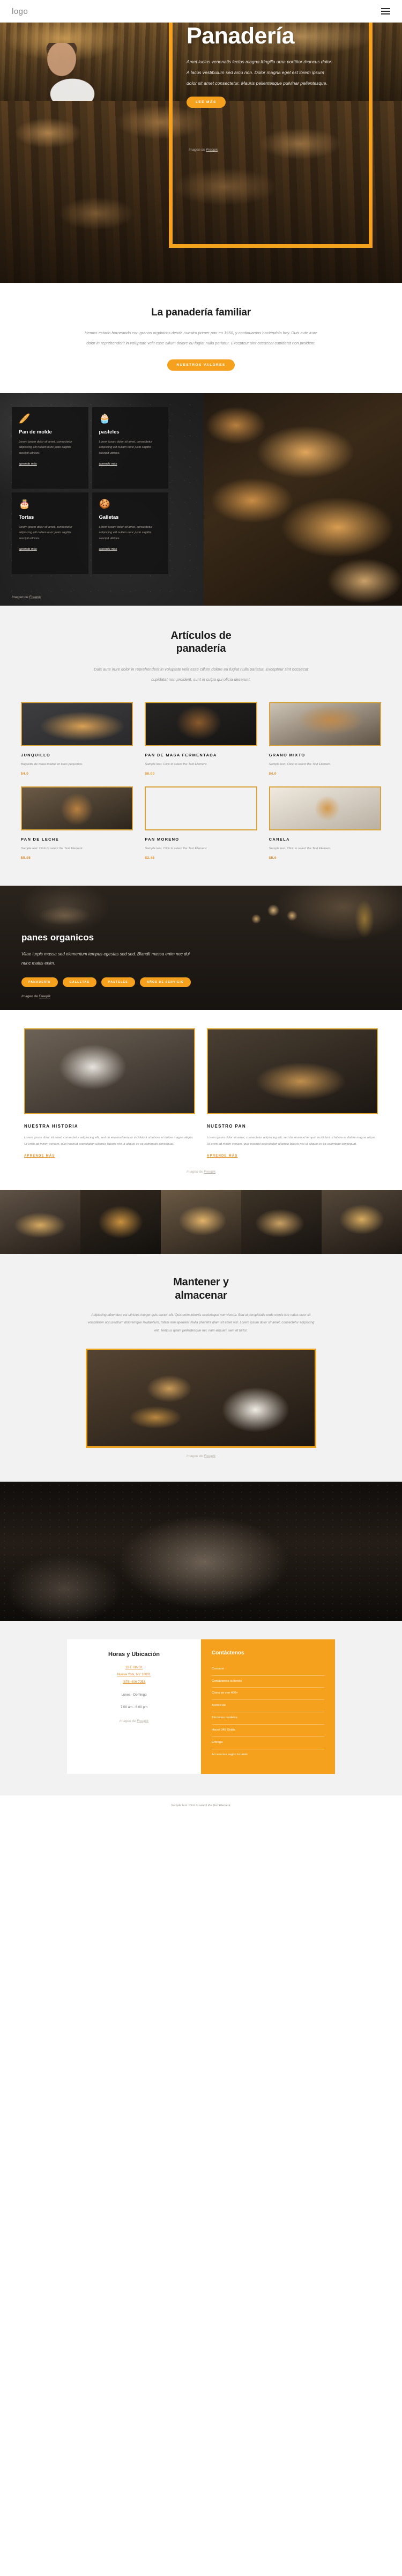  I want to click on story-title: NUESTRO PAN, so click(227, 1126).